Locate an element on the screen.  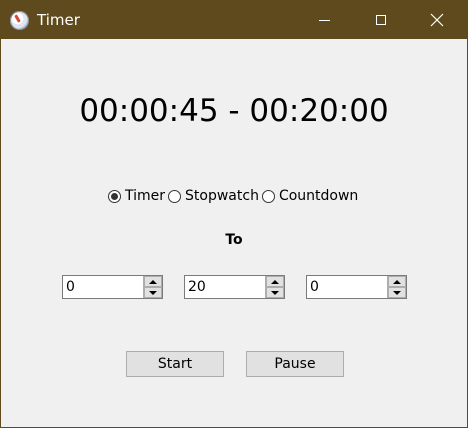
maximize-button is located at coordinates (381, 20).